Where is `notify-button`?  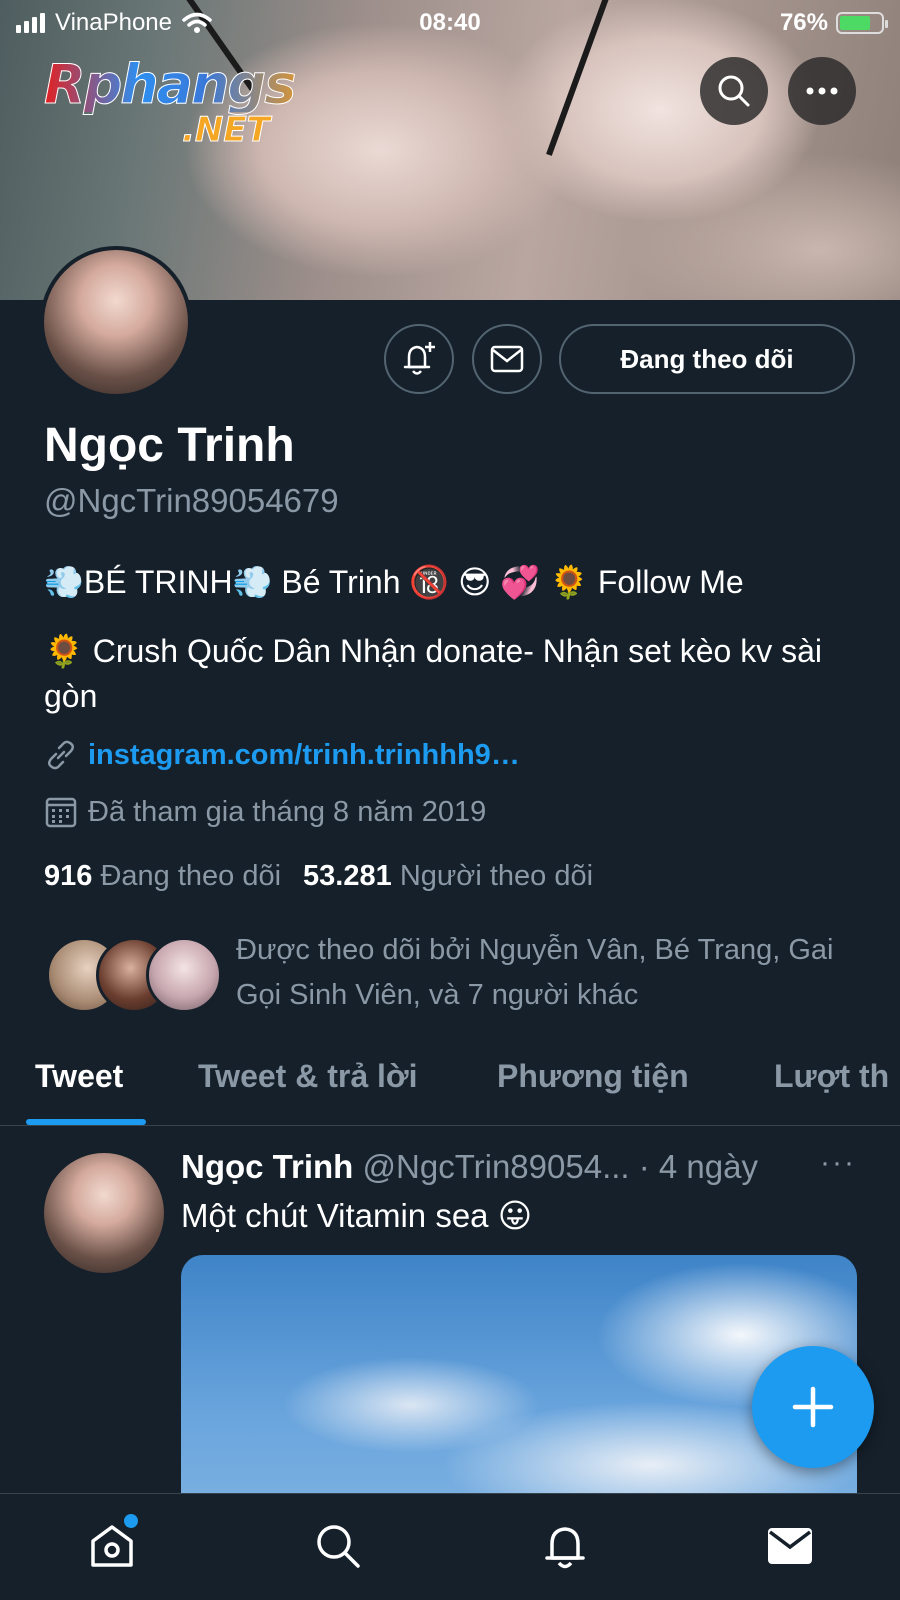 notify-button is located at coordinates (419, 359).